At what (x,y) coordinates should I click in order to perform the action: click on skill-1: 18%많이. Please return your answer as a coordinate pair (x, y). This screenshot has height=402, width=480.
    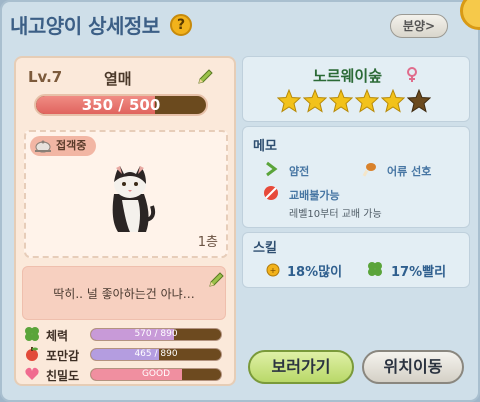
    Looking at the image, I should click on (315, 272).